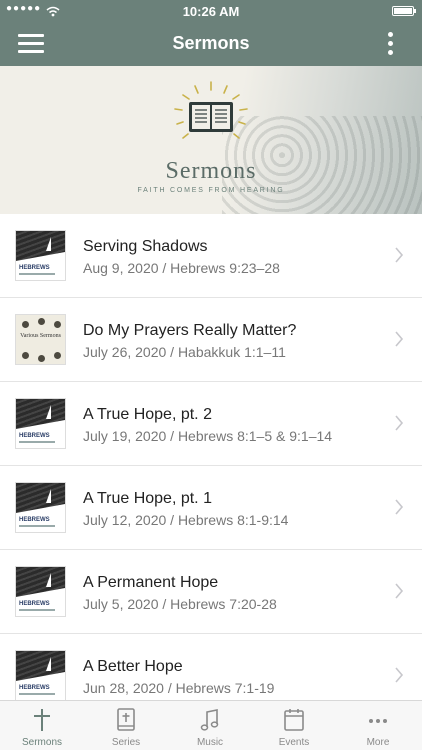 This screenshot has height=751, width=422. Describe the element at coordinates (126, 742) in the screenshot. I see `tab-label: Series` at that location.